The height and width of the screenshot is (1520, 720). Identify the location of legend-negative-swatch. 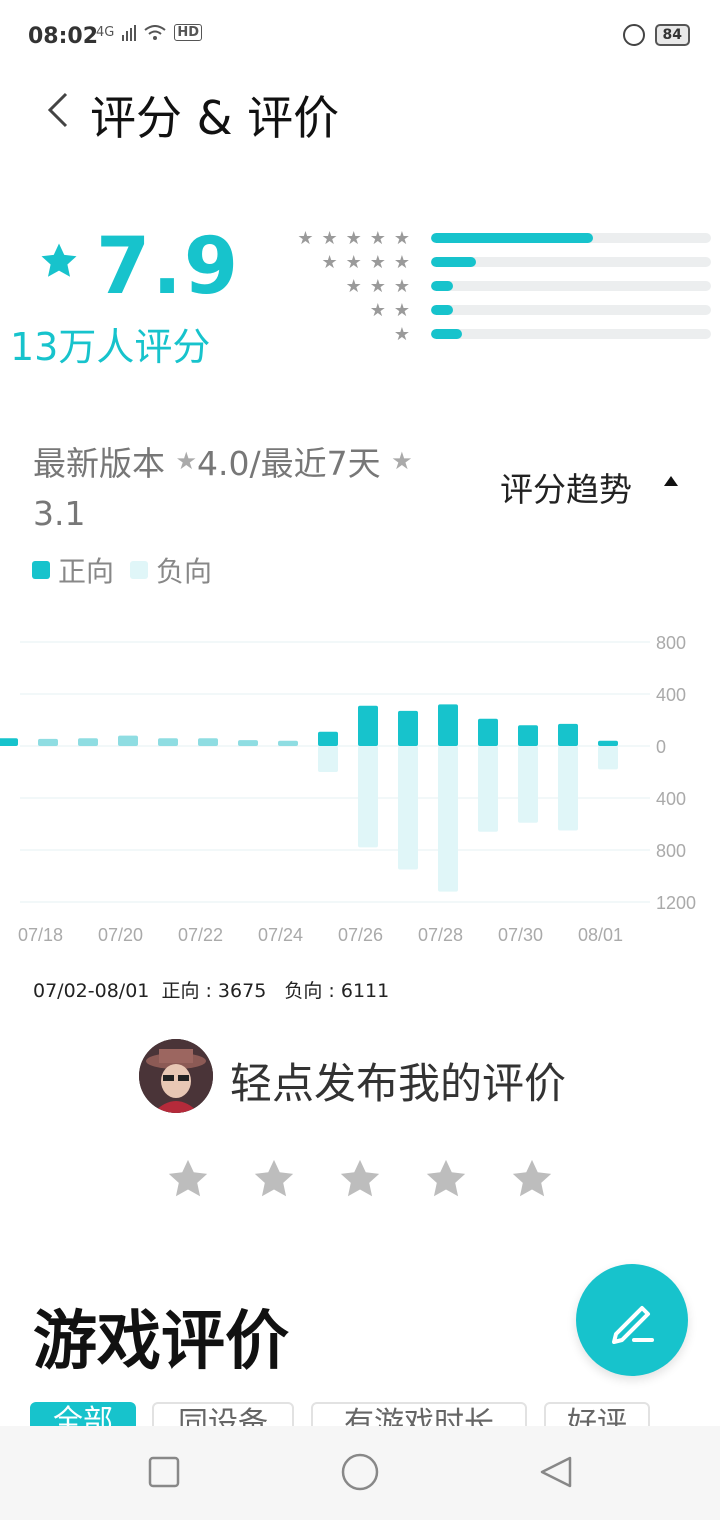
(139, 570).